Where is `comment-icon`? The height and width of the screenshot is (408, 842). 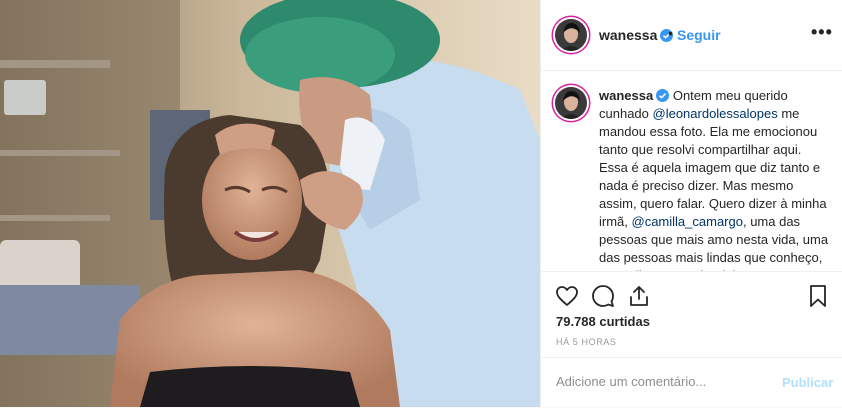 comment-icon is located at coordinates (603, 298).